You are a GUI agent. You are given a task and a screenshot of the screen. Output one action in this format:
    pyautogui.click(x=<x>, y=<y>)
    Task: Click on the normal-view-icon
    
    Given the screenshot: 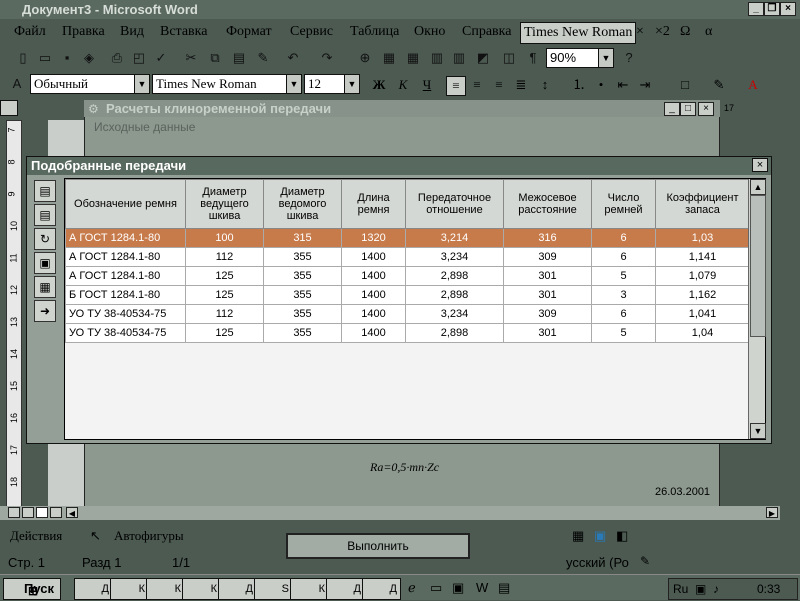 What is the action you would take?
    pyautogui.click(x=14, y=512)
    